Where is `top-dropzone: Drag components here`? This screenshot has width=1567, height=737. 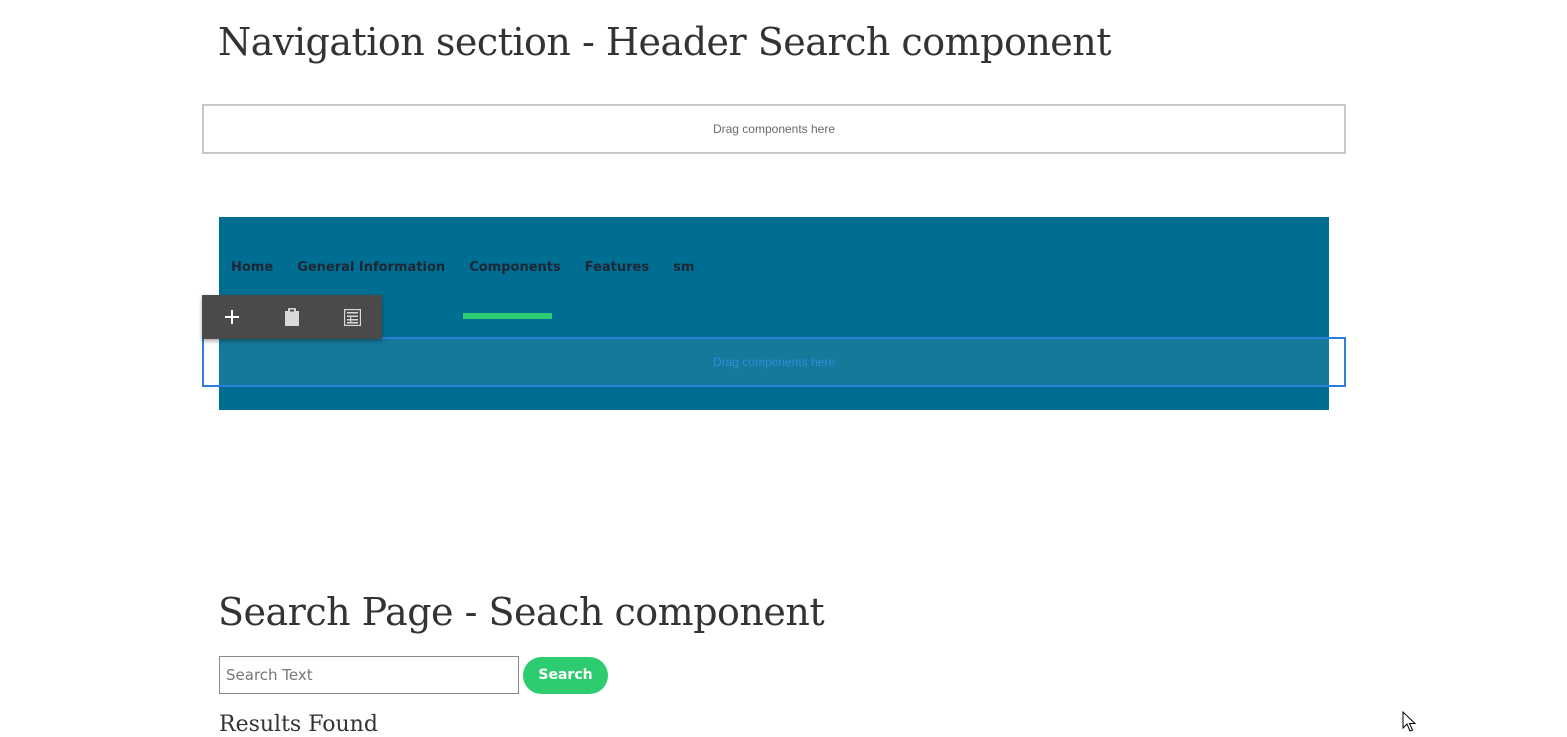 top-dropzone: Drag components here is located at coordinates (774, 129).